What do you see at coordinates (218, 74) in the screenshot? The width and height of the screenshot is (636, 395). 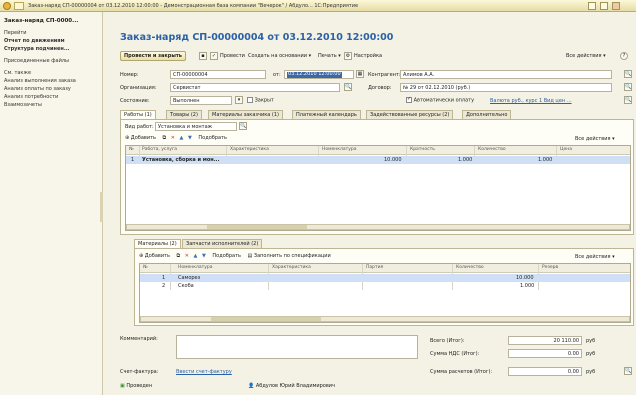 I see `number-field: СП-00000004` at bounding box center [218, 74].